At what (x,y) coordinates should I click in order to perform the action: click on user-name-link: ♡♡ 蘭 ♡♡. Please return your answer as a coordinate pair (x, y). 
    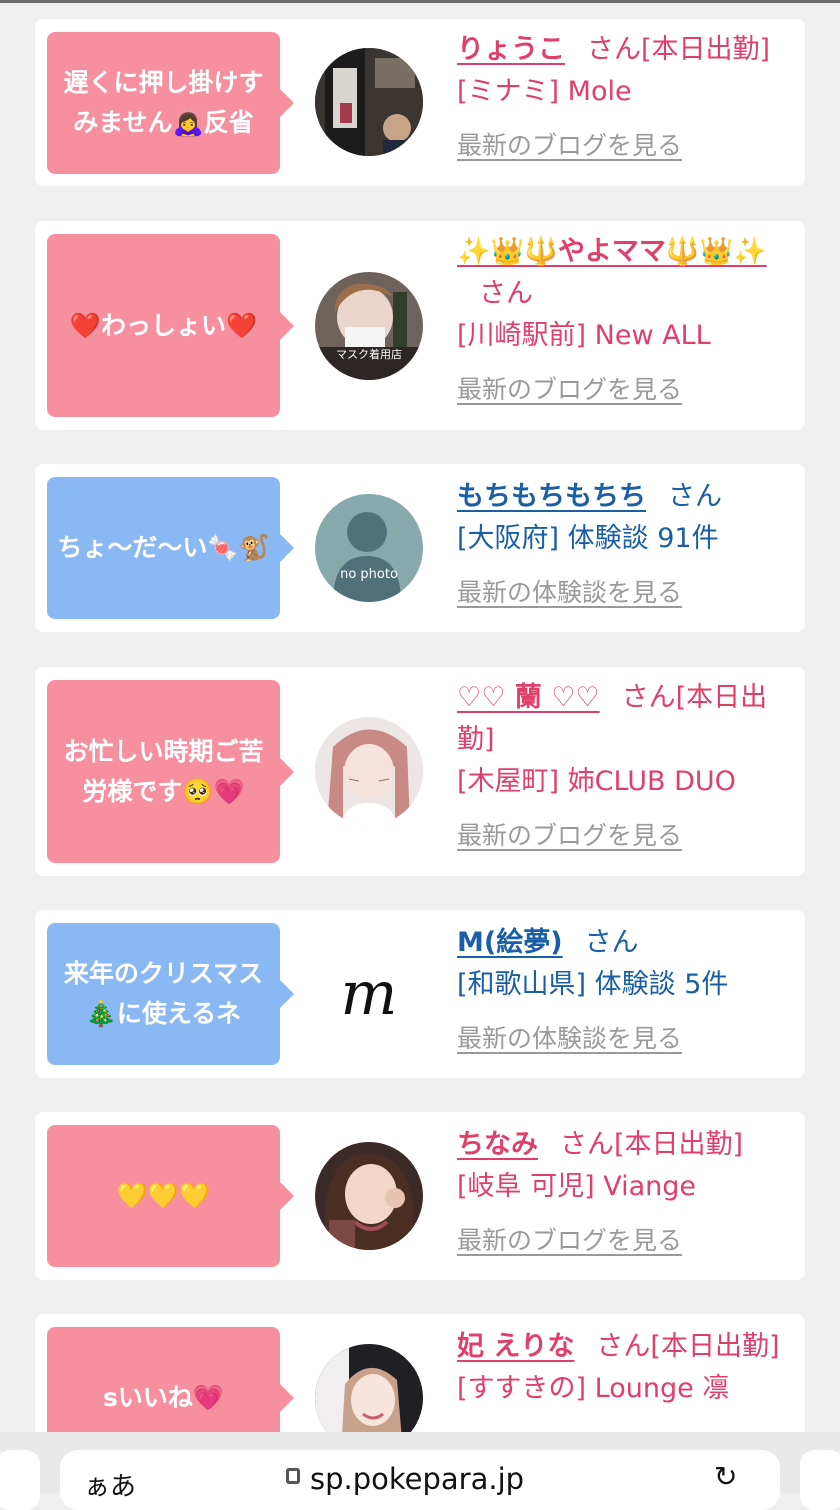
    Looking at the image, I should click on (528, 697).